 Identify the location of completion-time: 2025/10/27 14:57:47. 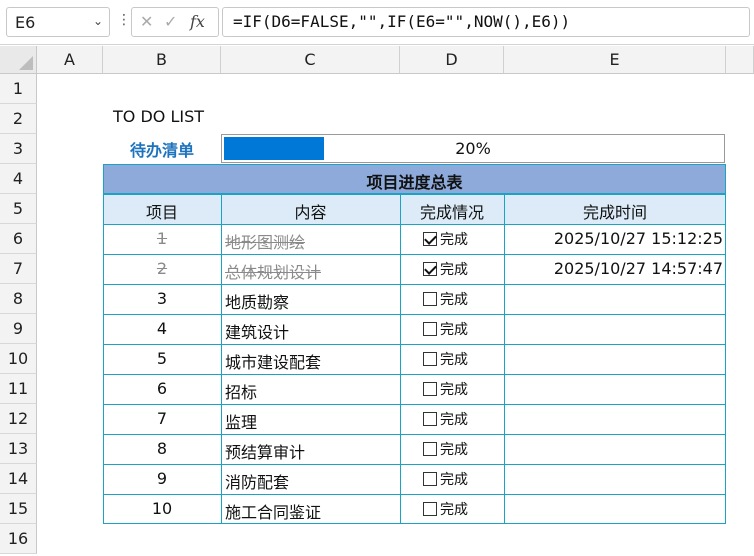
(638, 268).